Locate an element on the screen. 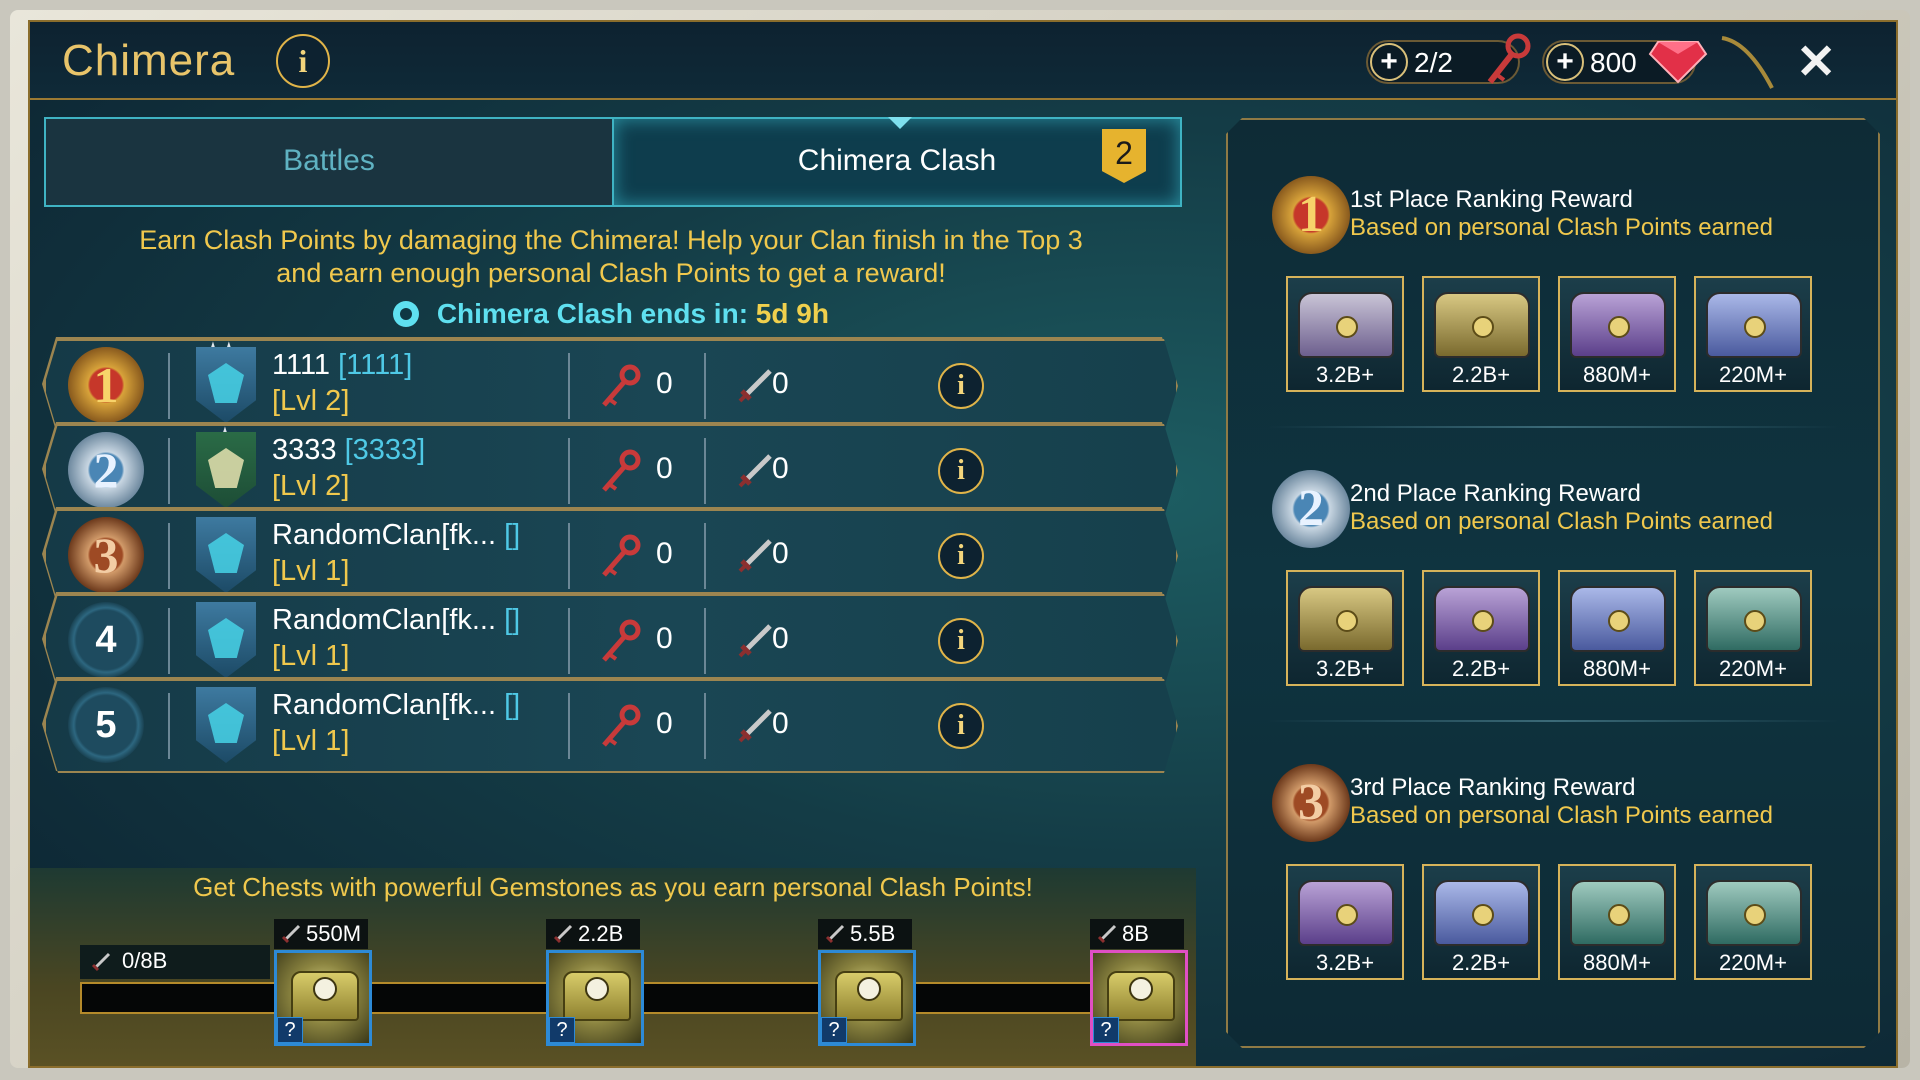 Image resolution: width=1920 pixels, height=1080 pixels. clan-row-2: 2 ★ 3333 [3333] [Lvl 2] 0 0 i is located at coordinates (611, 471).